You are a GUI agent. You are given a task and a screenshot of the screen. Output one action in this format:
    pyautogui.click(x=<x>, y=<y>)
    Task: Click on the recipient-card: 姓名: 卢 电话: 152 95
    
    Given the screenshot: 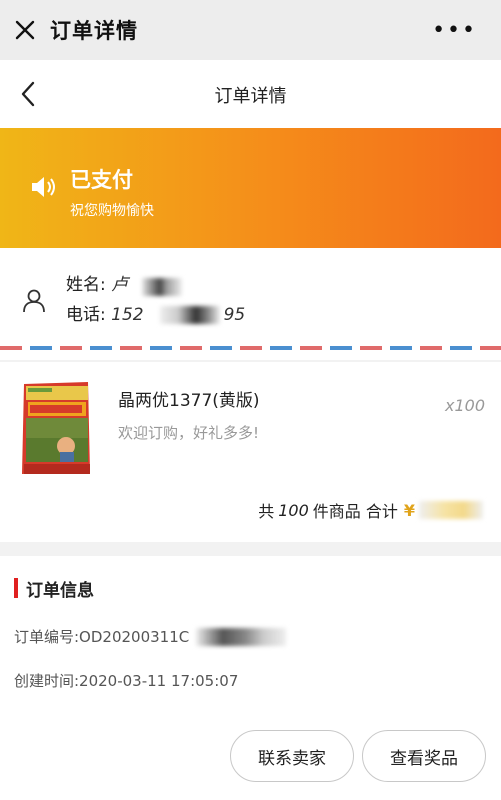 What is the action you would take?
    pyautogui.click(x=250, y=304)
    